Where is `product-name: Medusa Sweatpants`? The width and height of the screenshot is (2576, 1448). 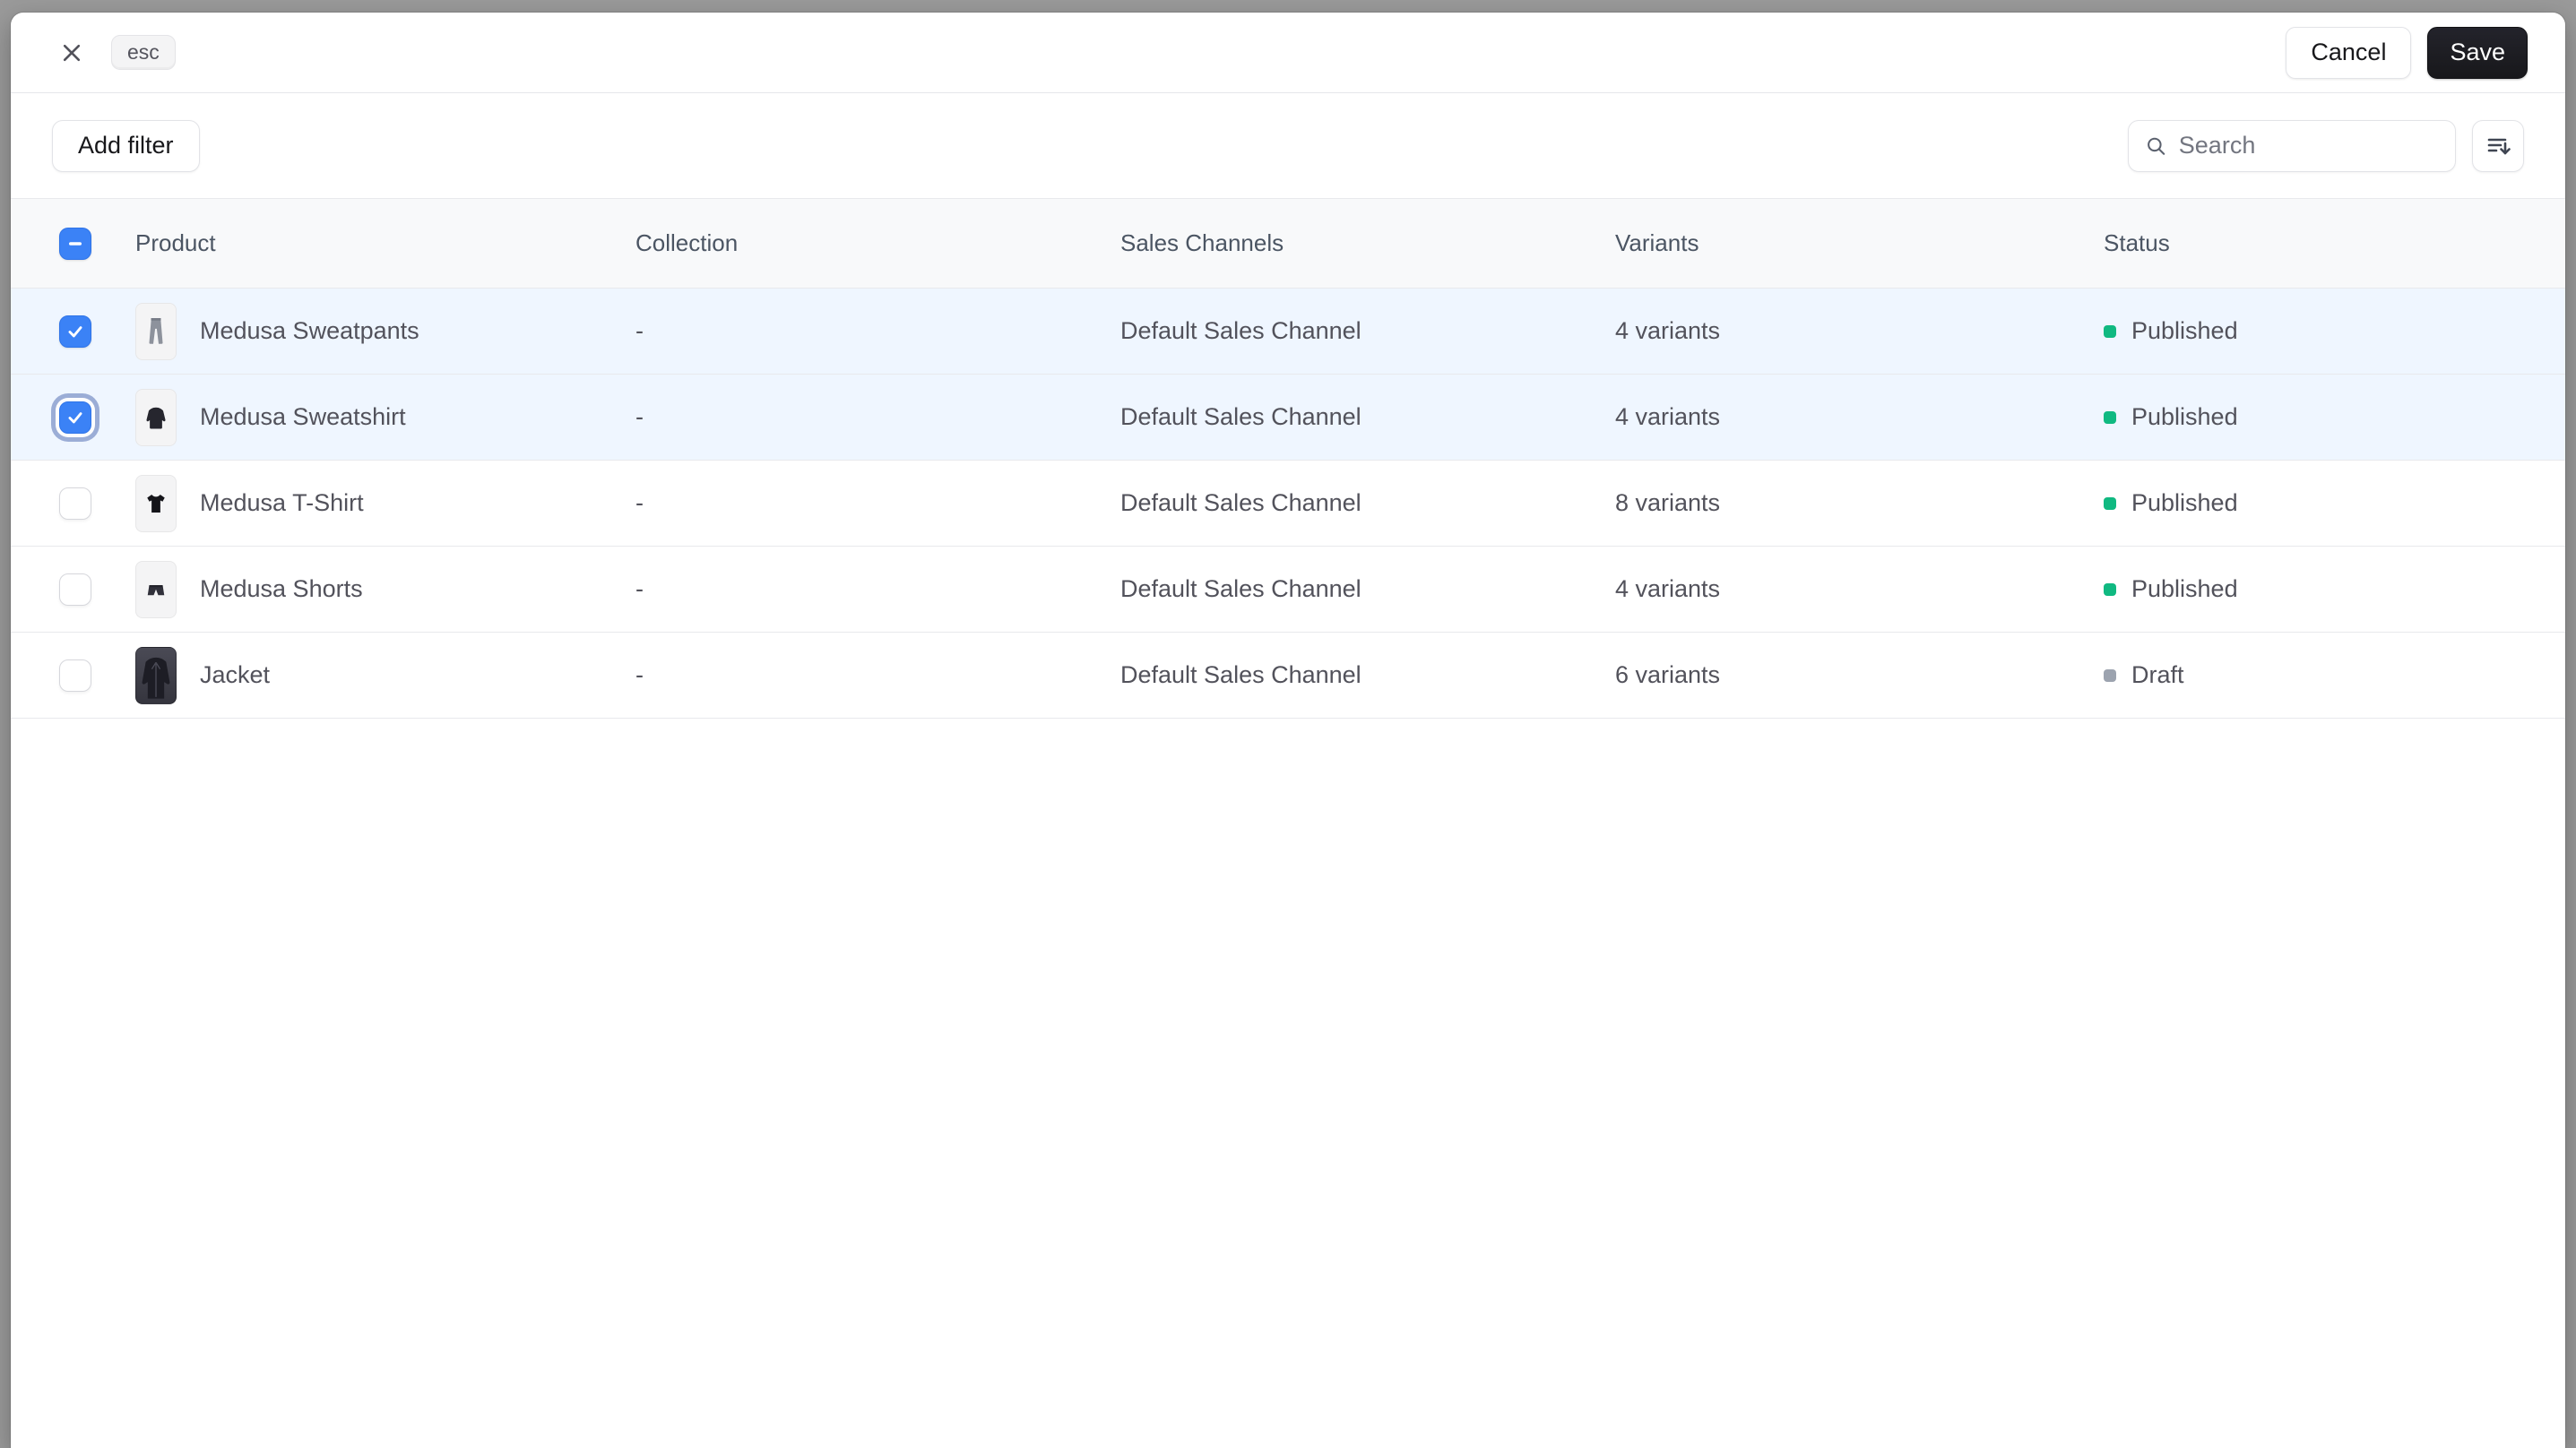 product-name: Medusa Sweatpants is located at coordinates (309, 331).